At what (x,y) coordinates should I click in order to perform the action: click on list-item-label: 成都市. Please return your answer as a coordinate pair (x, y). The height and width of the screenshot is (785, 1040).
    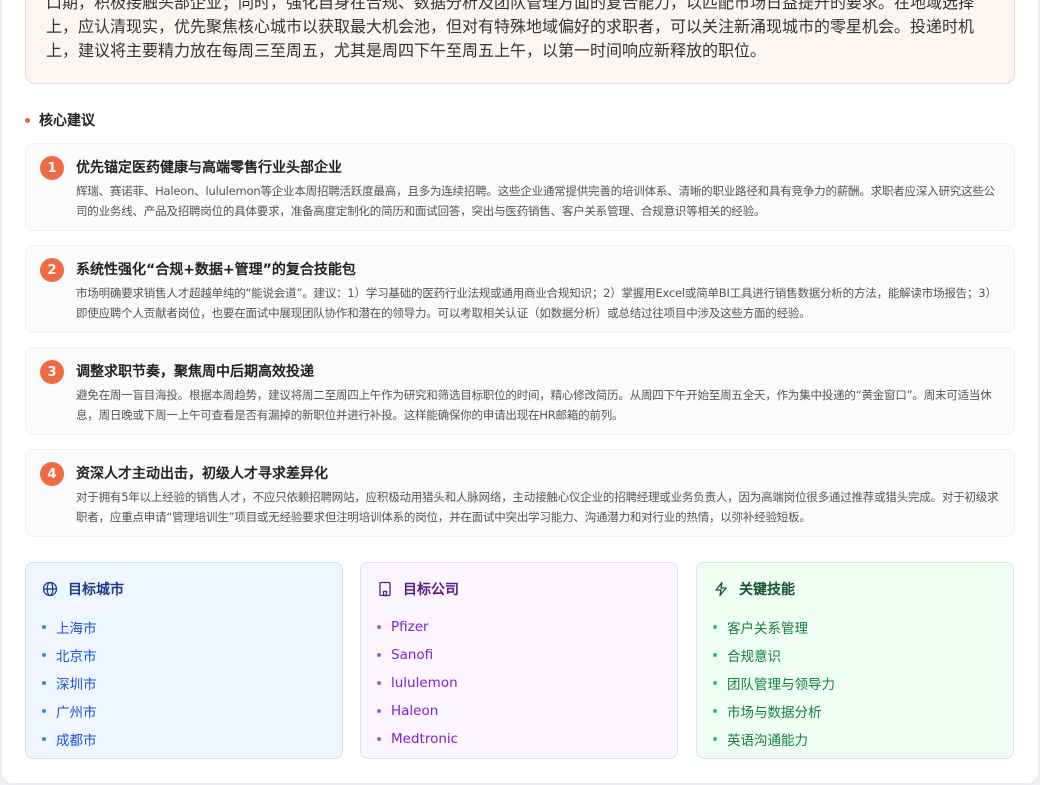
    Looking at the image, I should click on (76, 741).